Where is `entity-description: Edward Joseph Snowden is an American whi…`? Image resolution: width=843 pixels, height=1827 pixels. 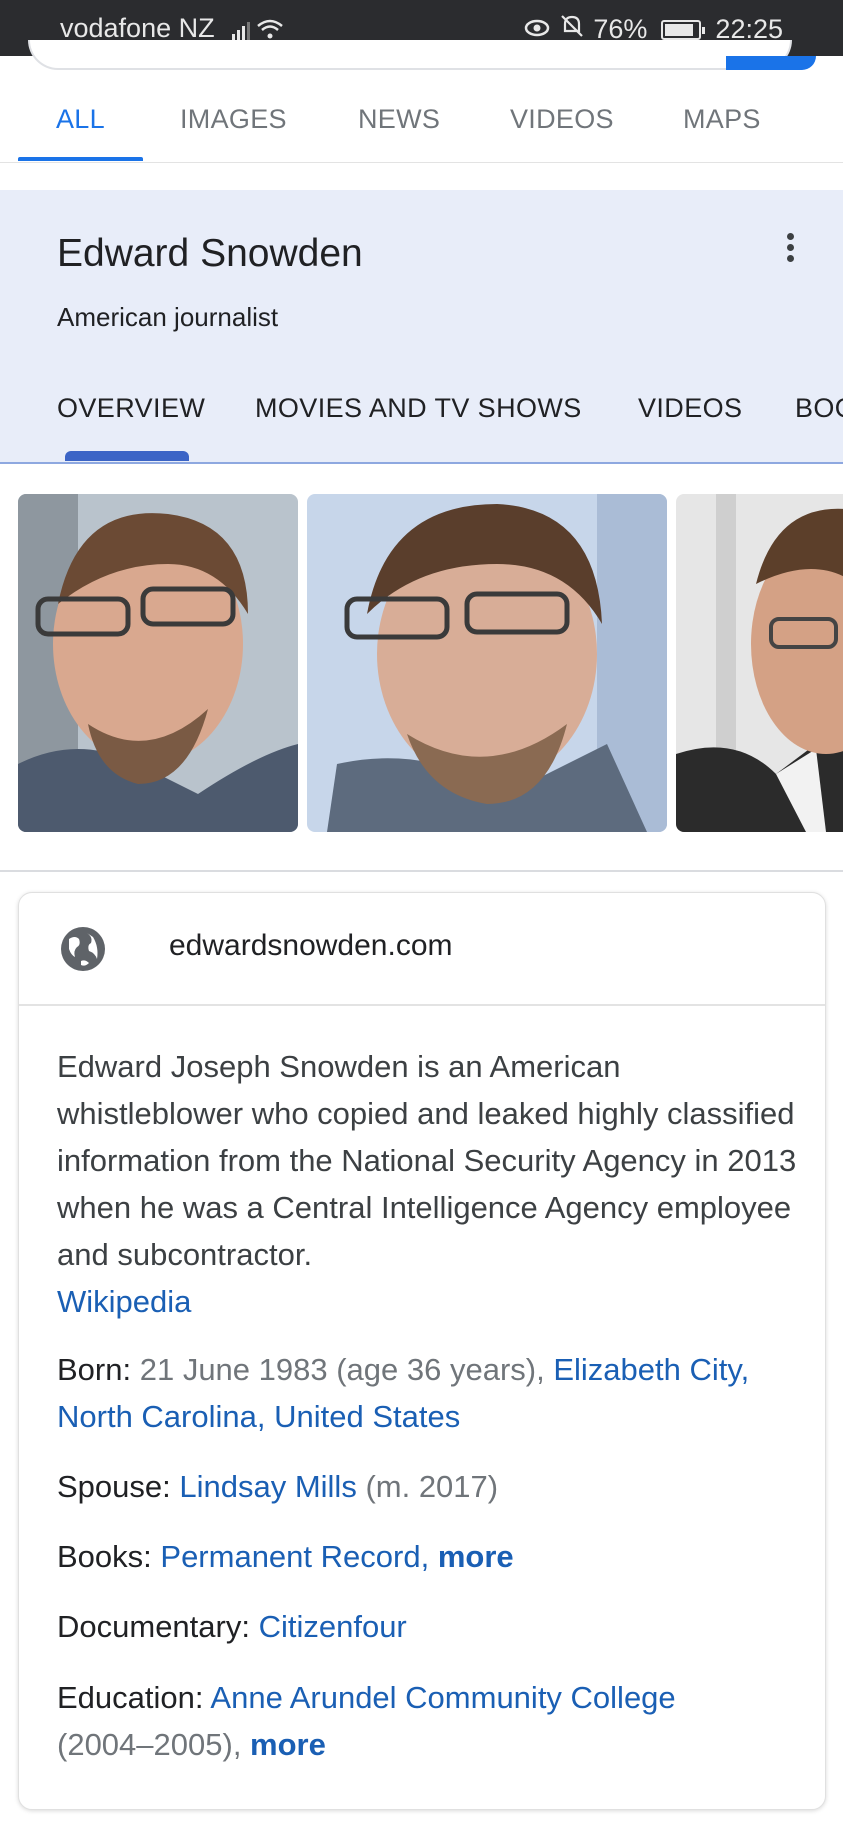
entity-description: Edward Joseph Snowden is an American whi… is located at coordinates (427, 1184).